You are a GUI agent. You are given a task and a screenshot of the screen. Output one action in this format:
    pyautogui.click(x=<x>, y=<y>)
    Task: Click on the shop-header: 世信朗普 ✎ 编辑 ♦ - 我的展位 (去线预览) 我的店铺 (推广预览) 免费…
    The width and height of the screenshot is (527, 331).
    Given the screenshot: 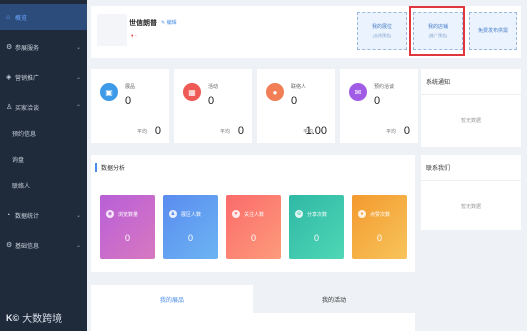 What is the action you would take?
    pyautogui.click(x=306, y=32)
    